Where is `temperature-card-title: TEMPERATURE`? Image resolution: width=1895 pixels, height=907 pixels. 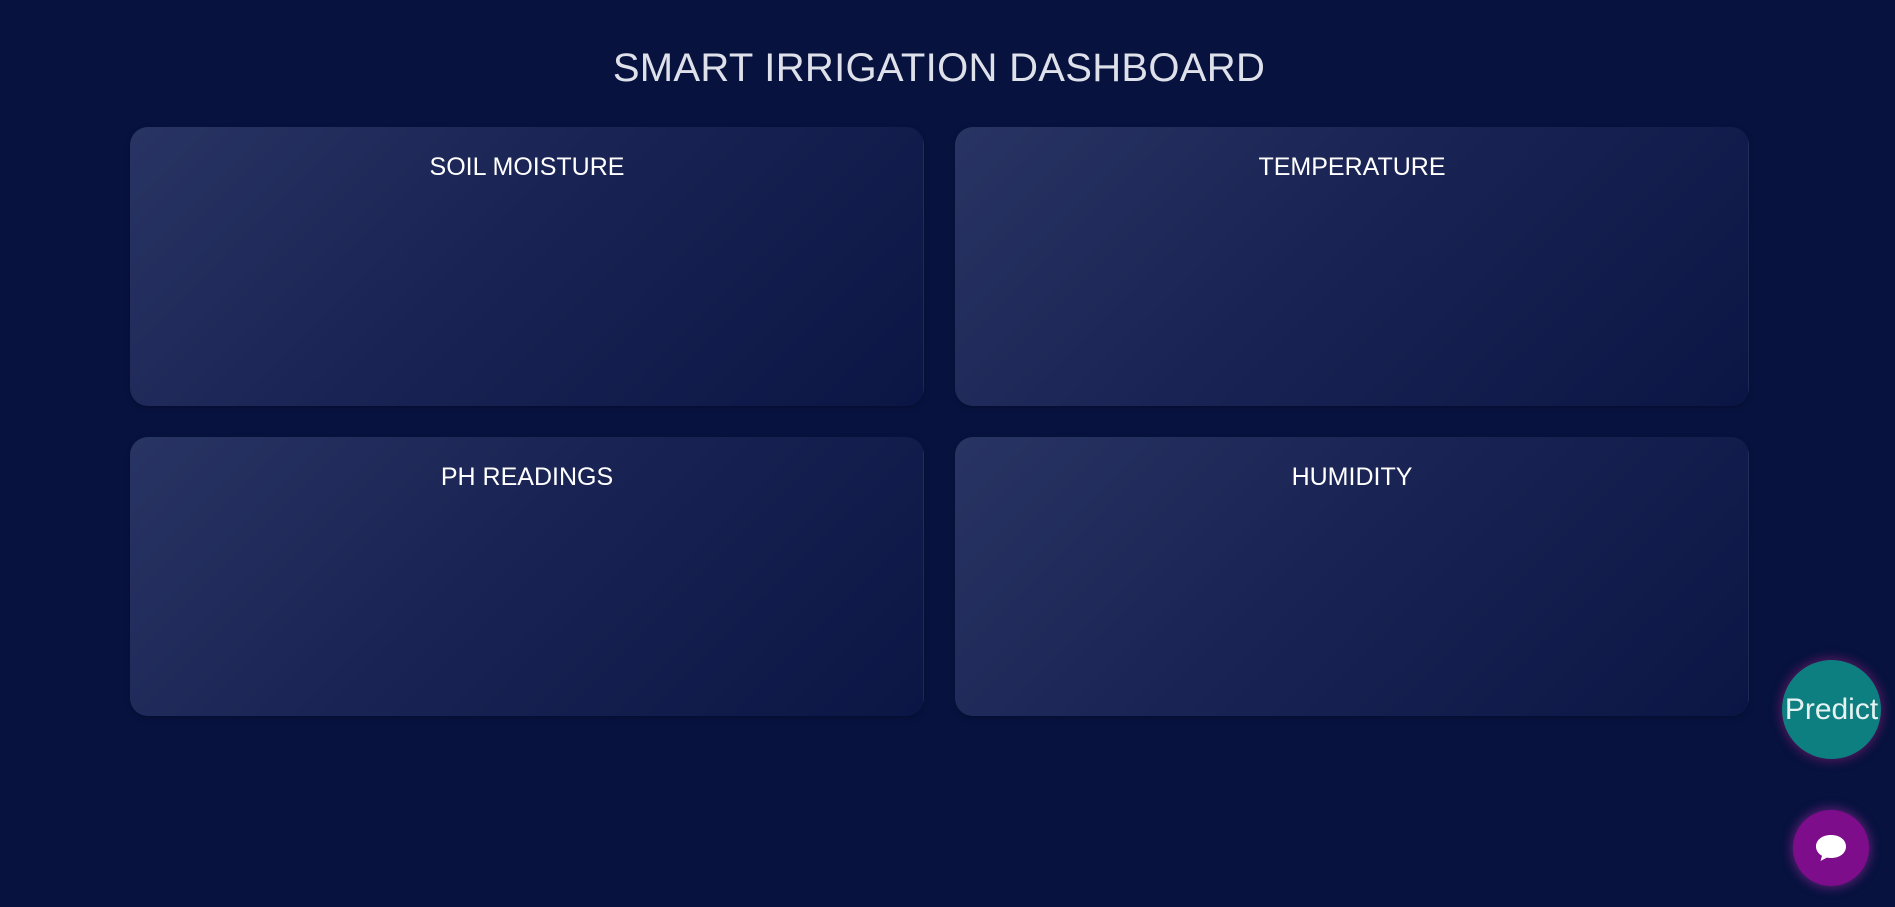
temperature-card-title: TEMPERATURE is located at coordinates (1352, 167).